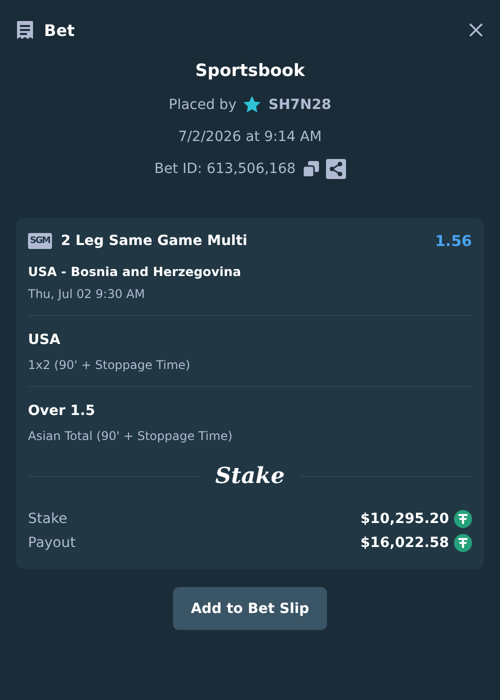  Describe the element at coordinates (59, 30) in the screenshot. I see `modal-title: Bet` at that location.